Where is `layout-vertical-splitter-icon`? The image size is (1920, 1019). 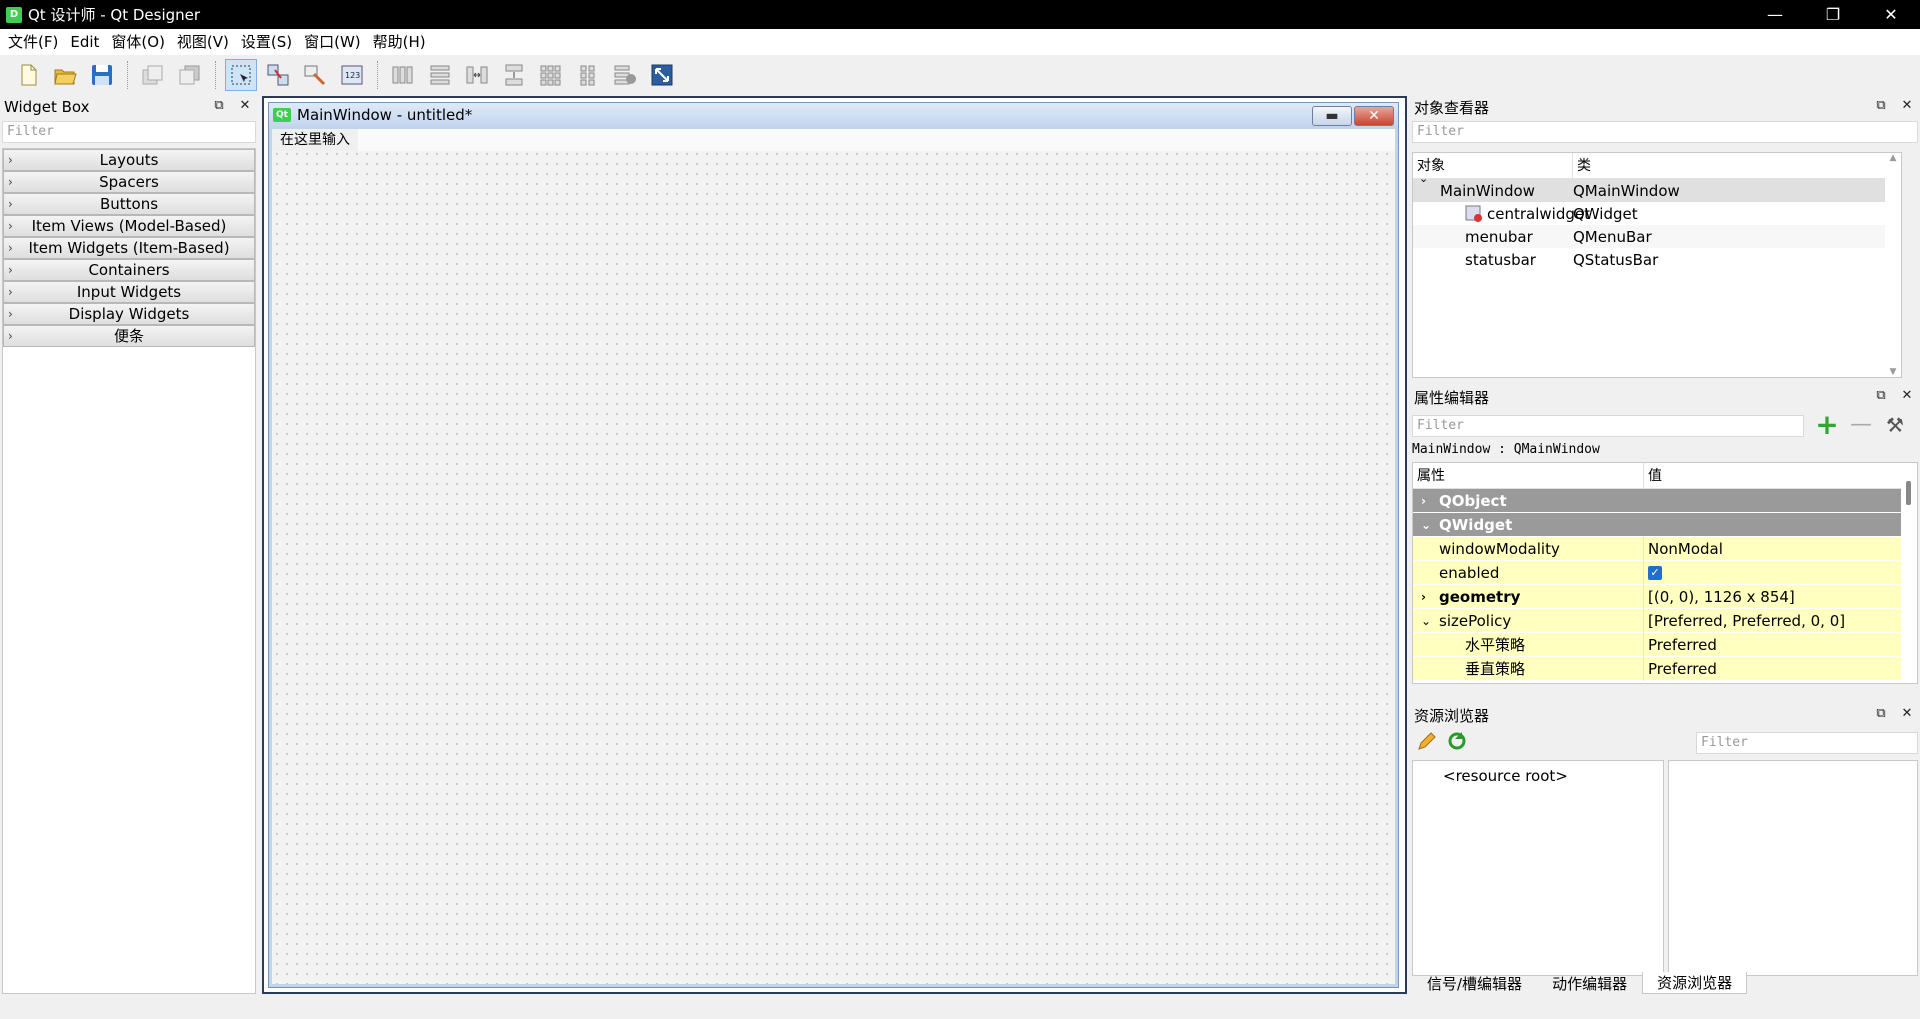
layout-vertical-splitter-icon is located at coordinates (514, 75).